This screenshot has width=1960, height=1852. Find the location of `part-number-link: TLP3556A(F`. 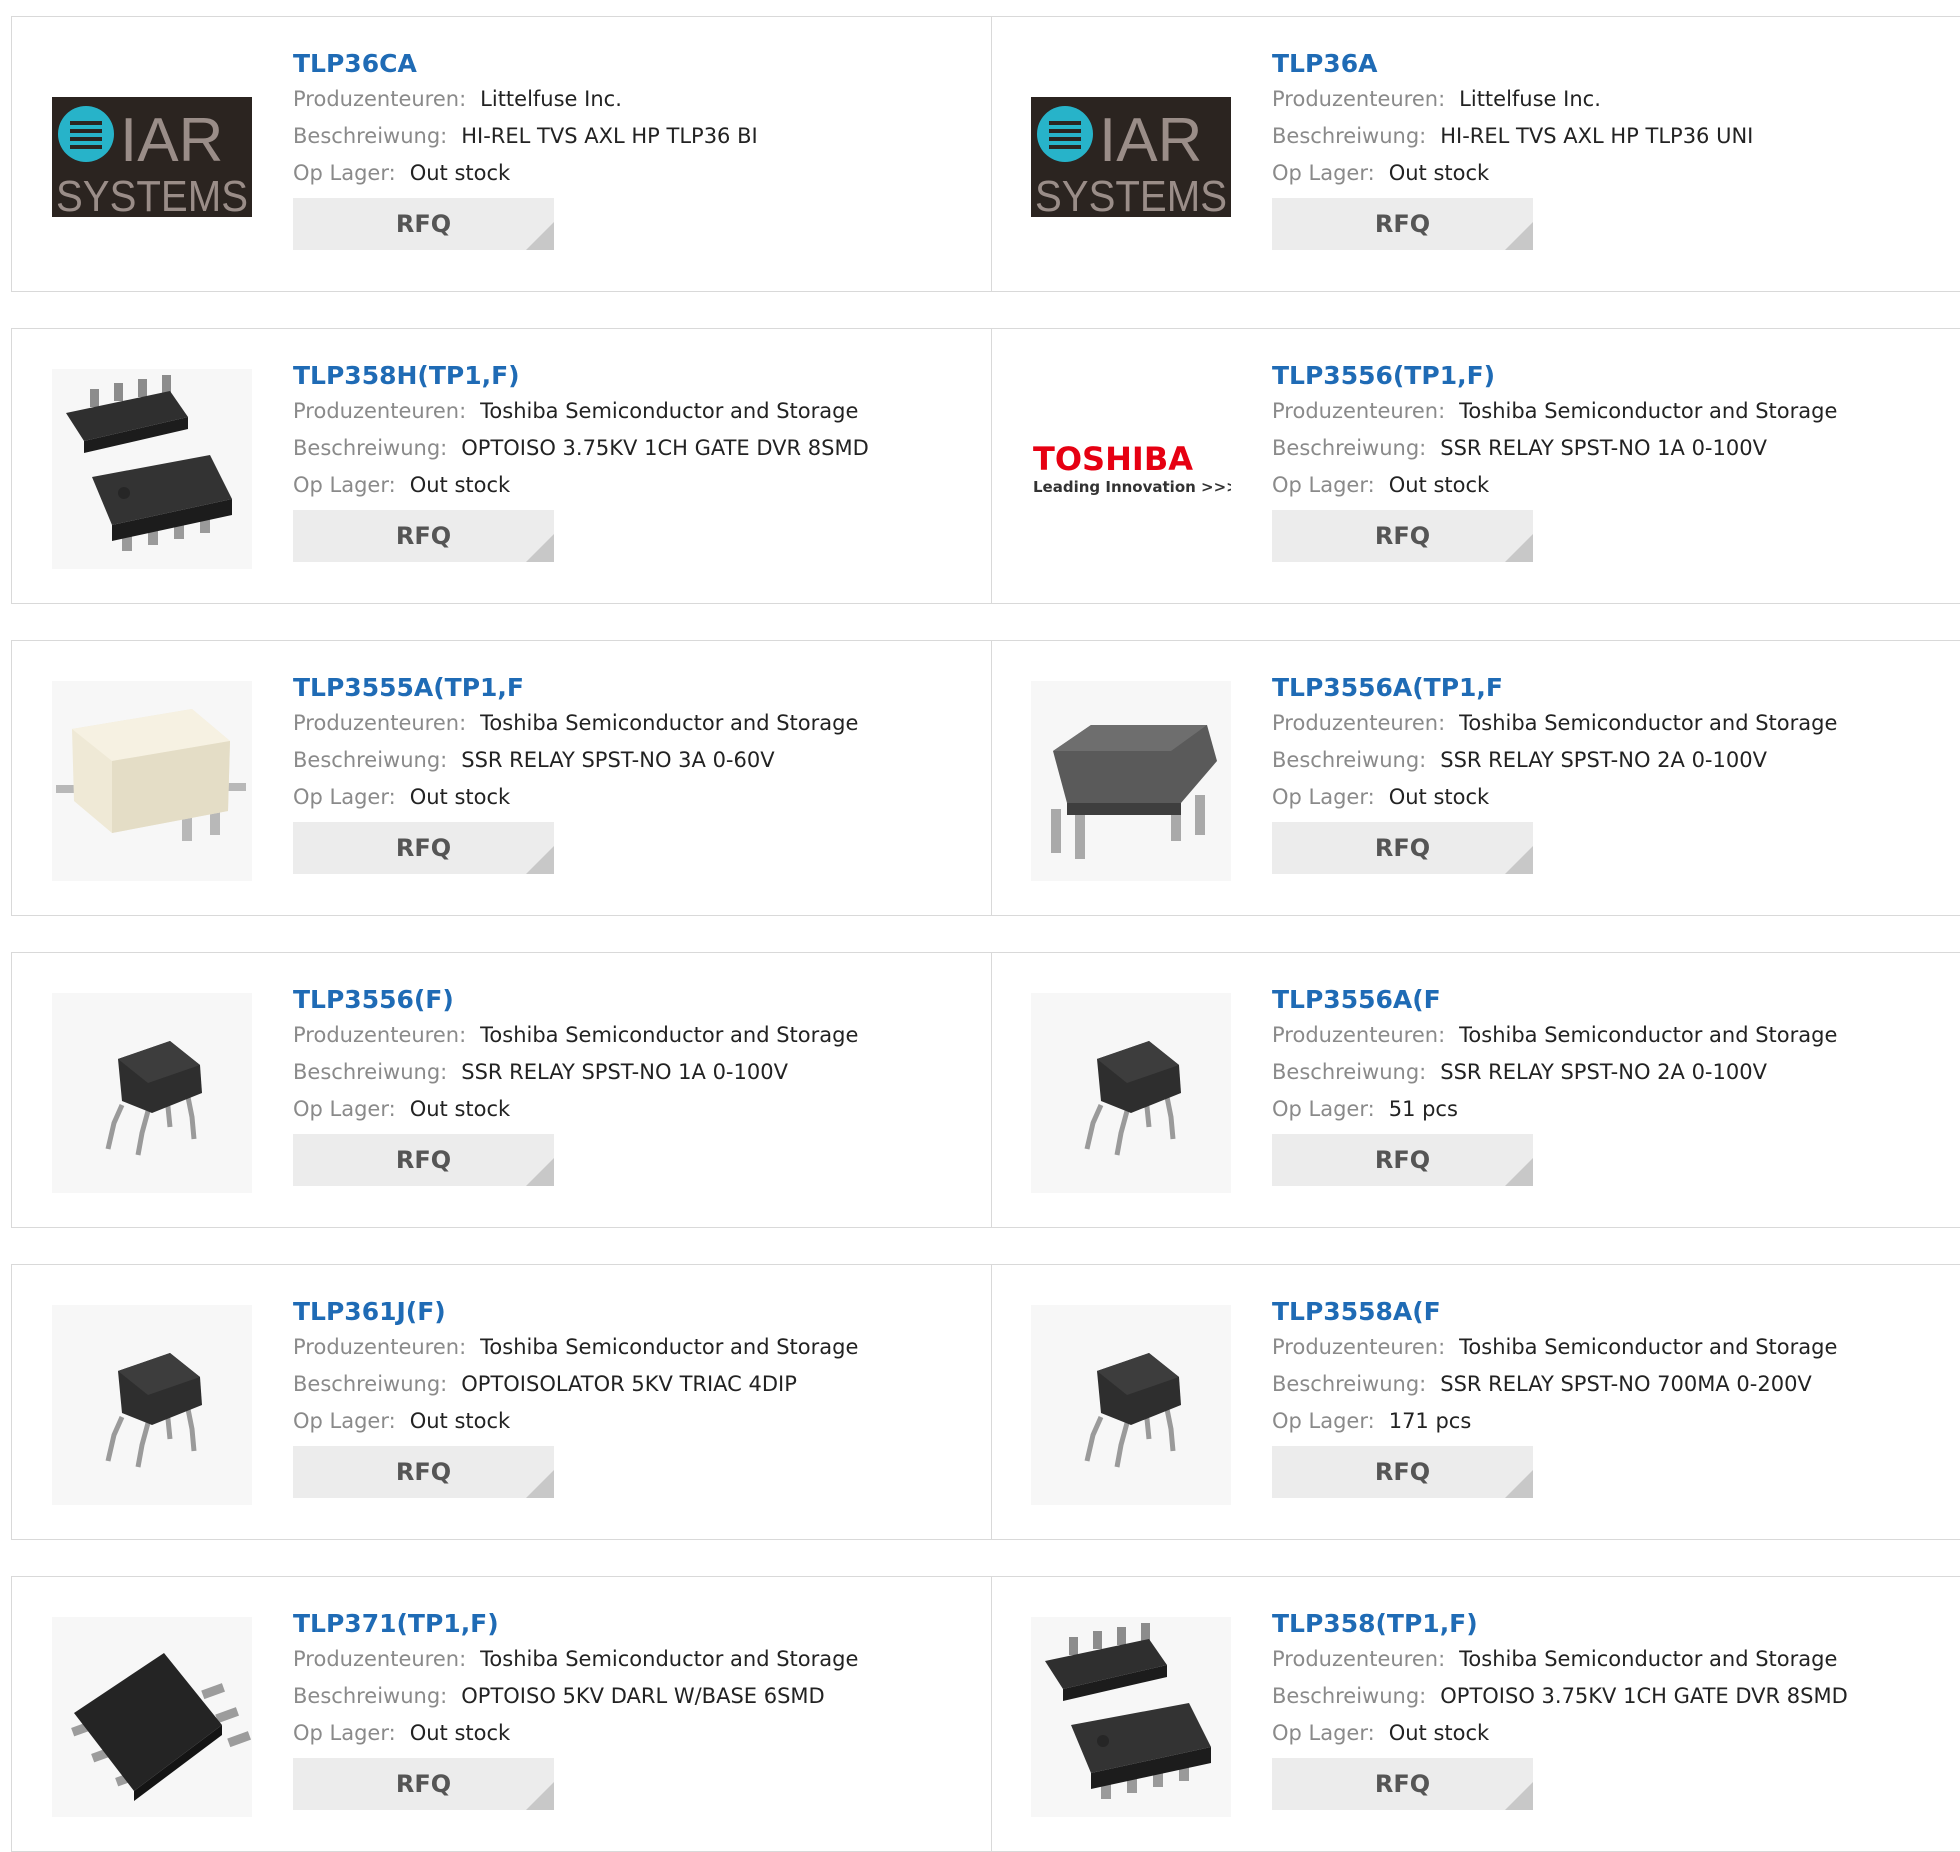

part-number-link: TLP3556A(F is located at coordinates (1554, 1000).